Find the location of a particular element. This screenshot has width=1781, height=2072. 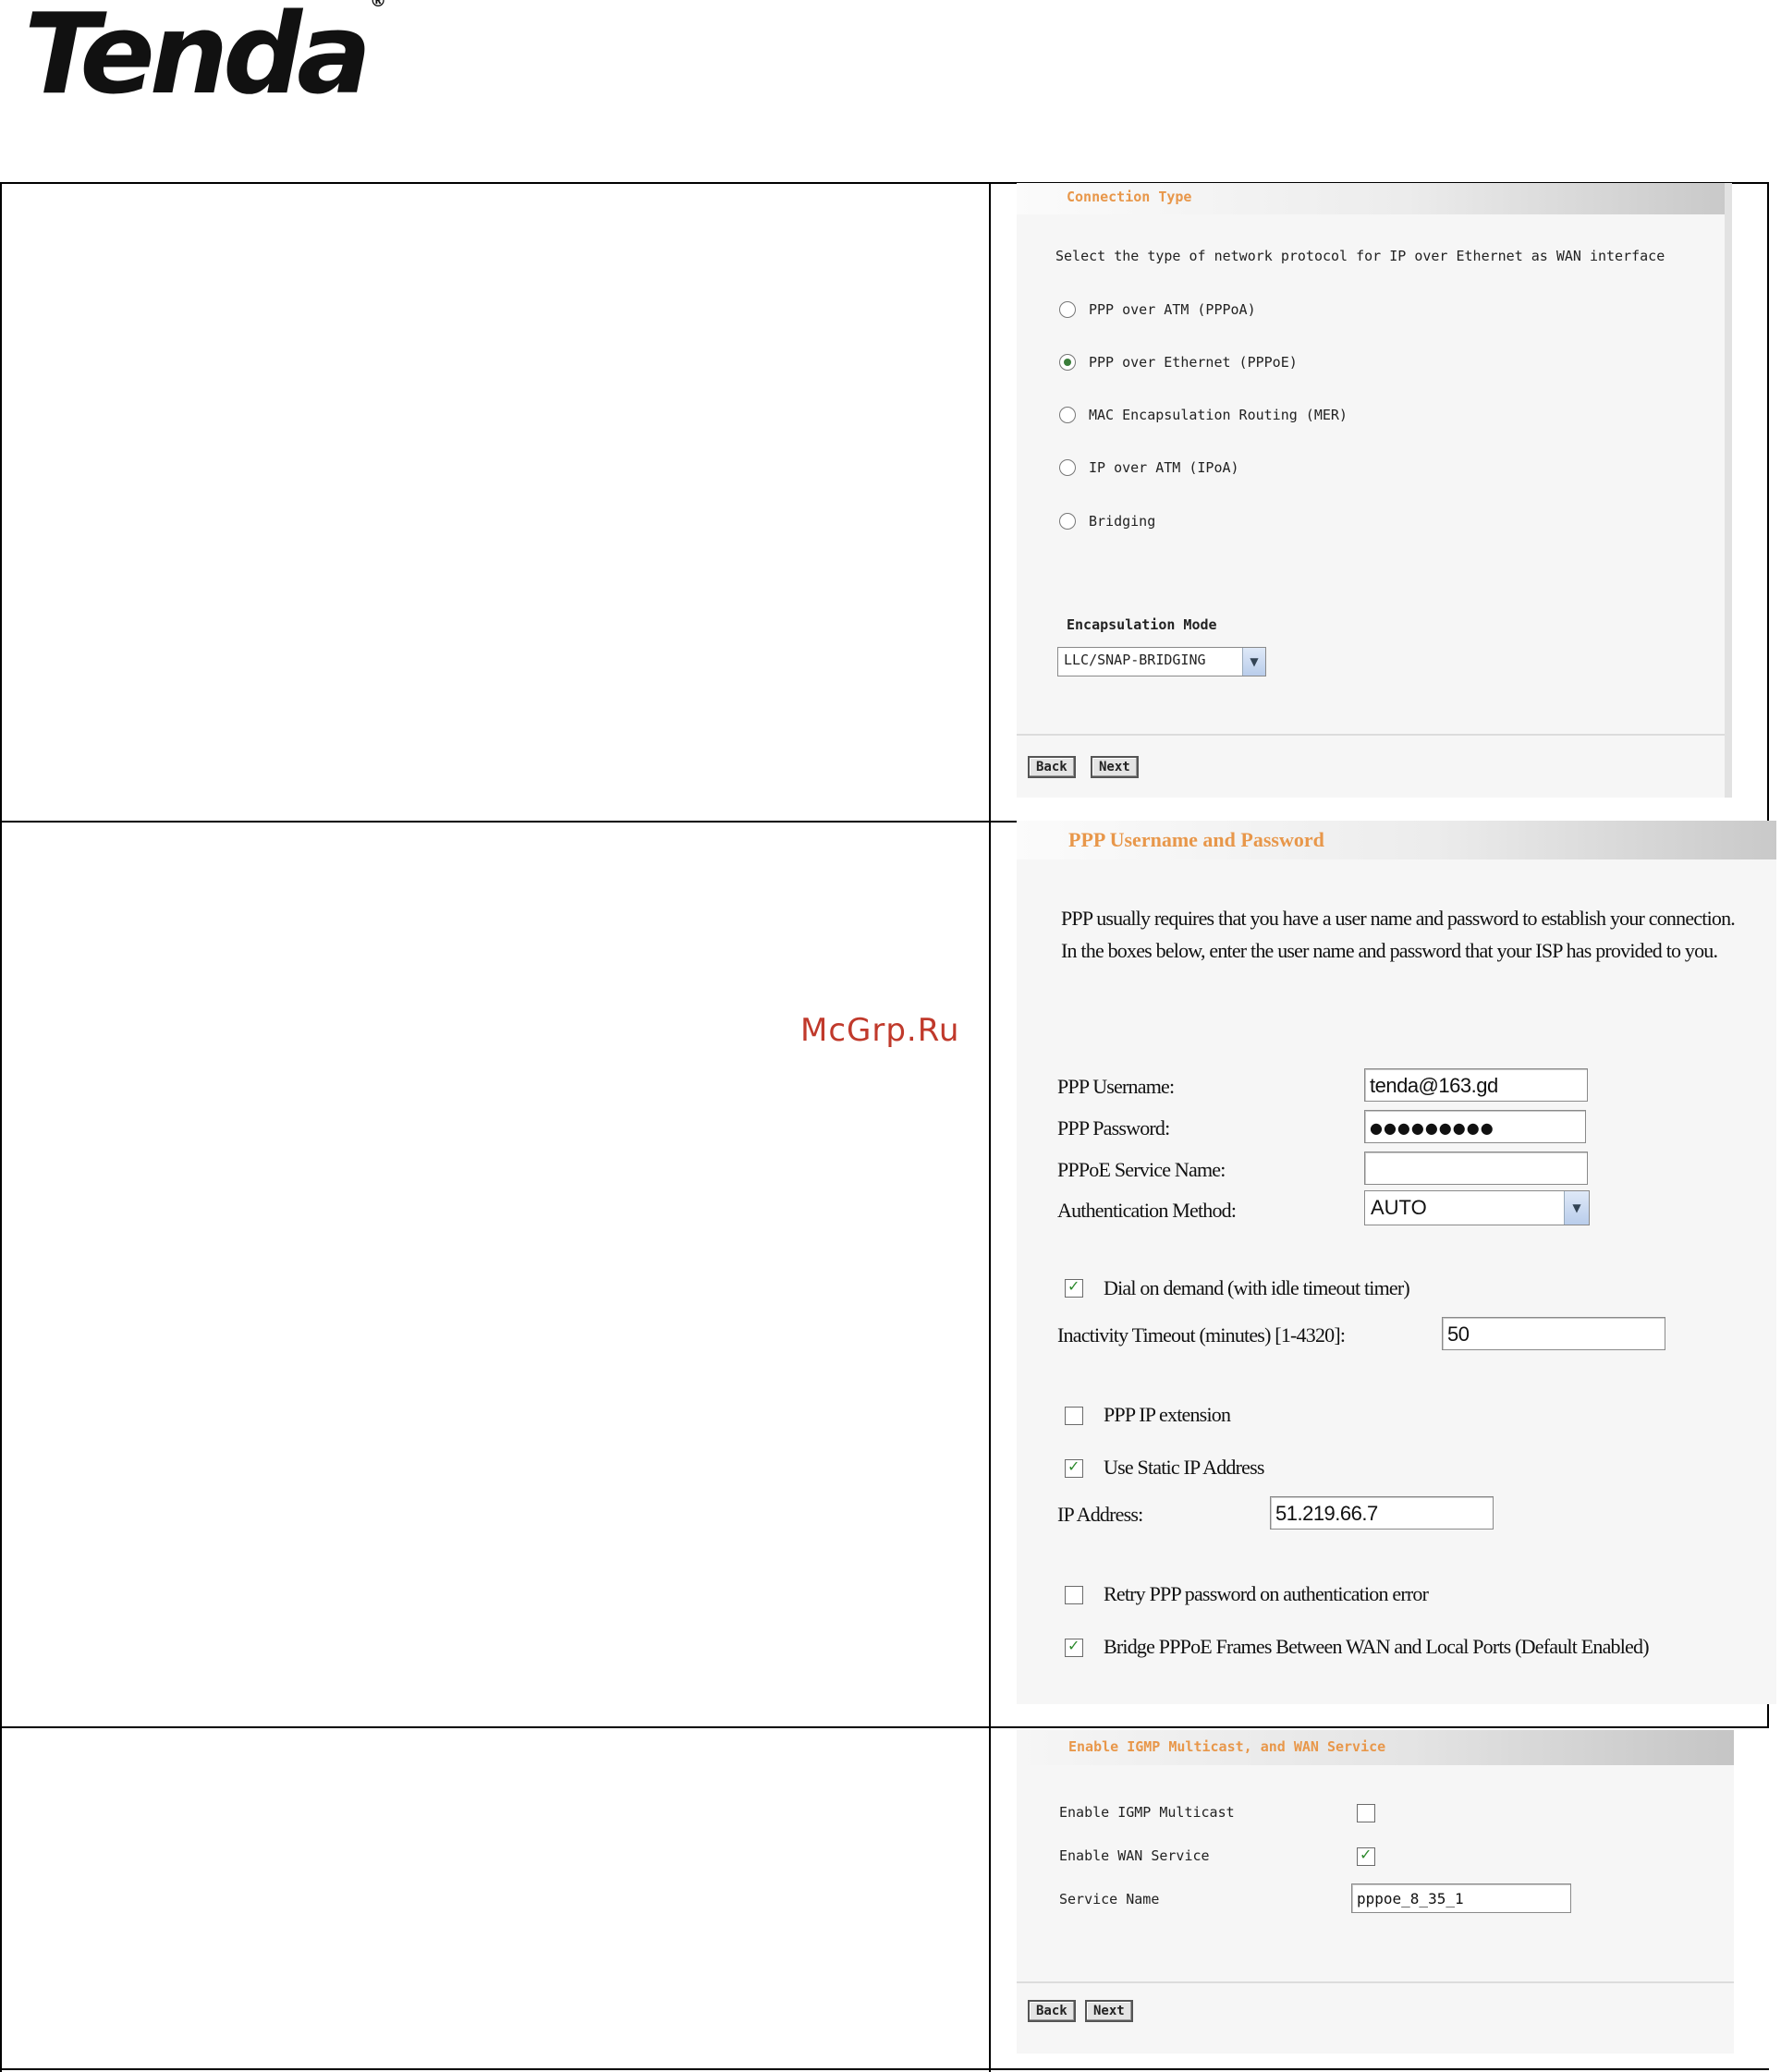

ppp-username-input: tenda@163.gd is located at coordinates (1476, 1085).